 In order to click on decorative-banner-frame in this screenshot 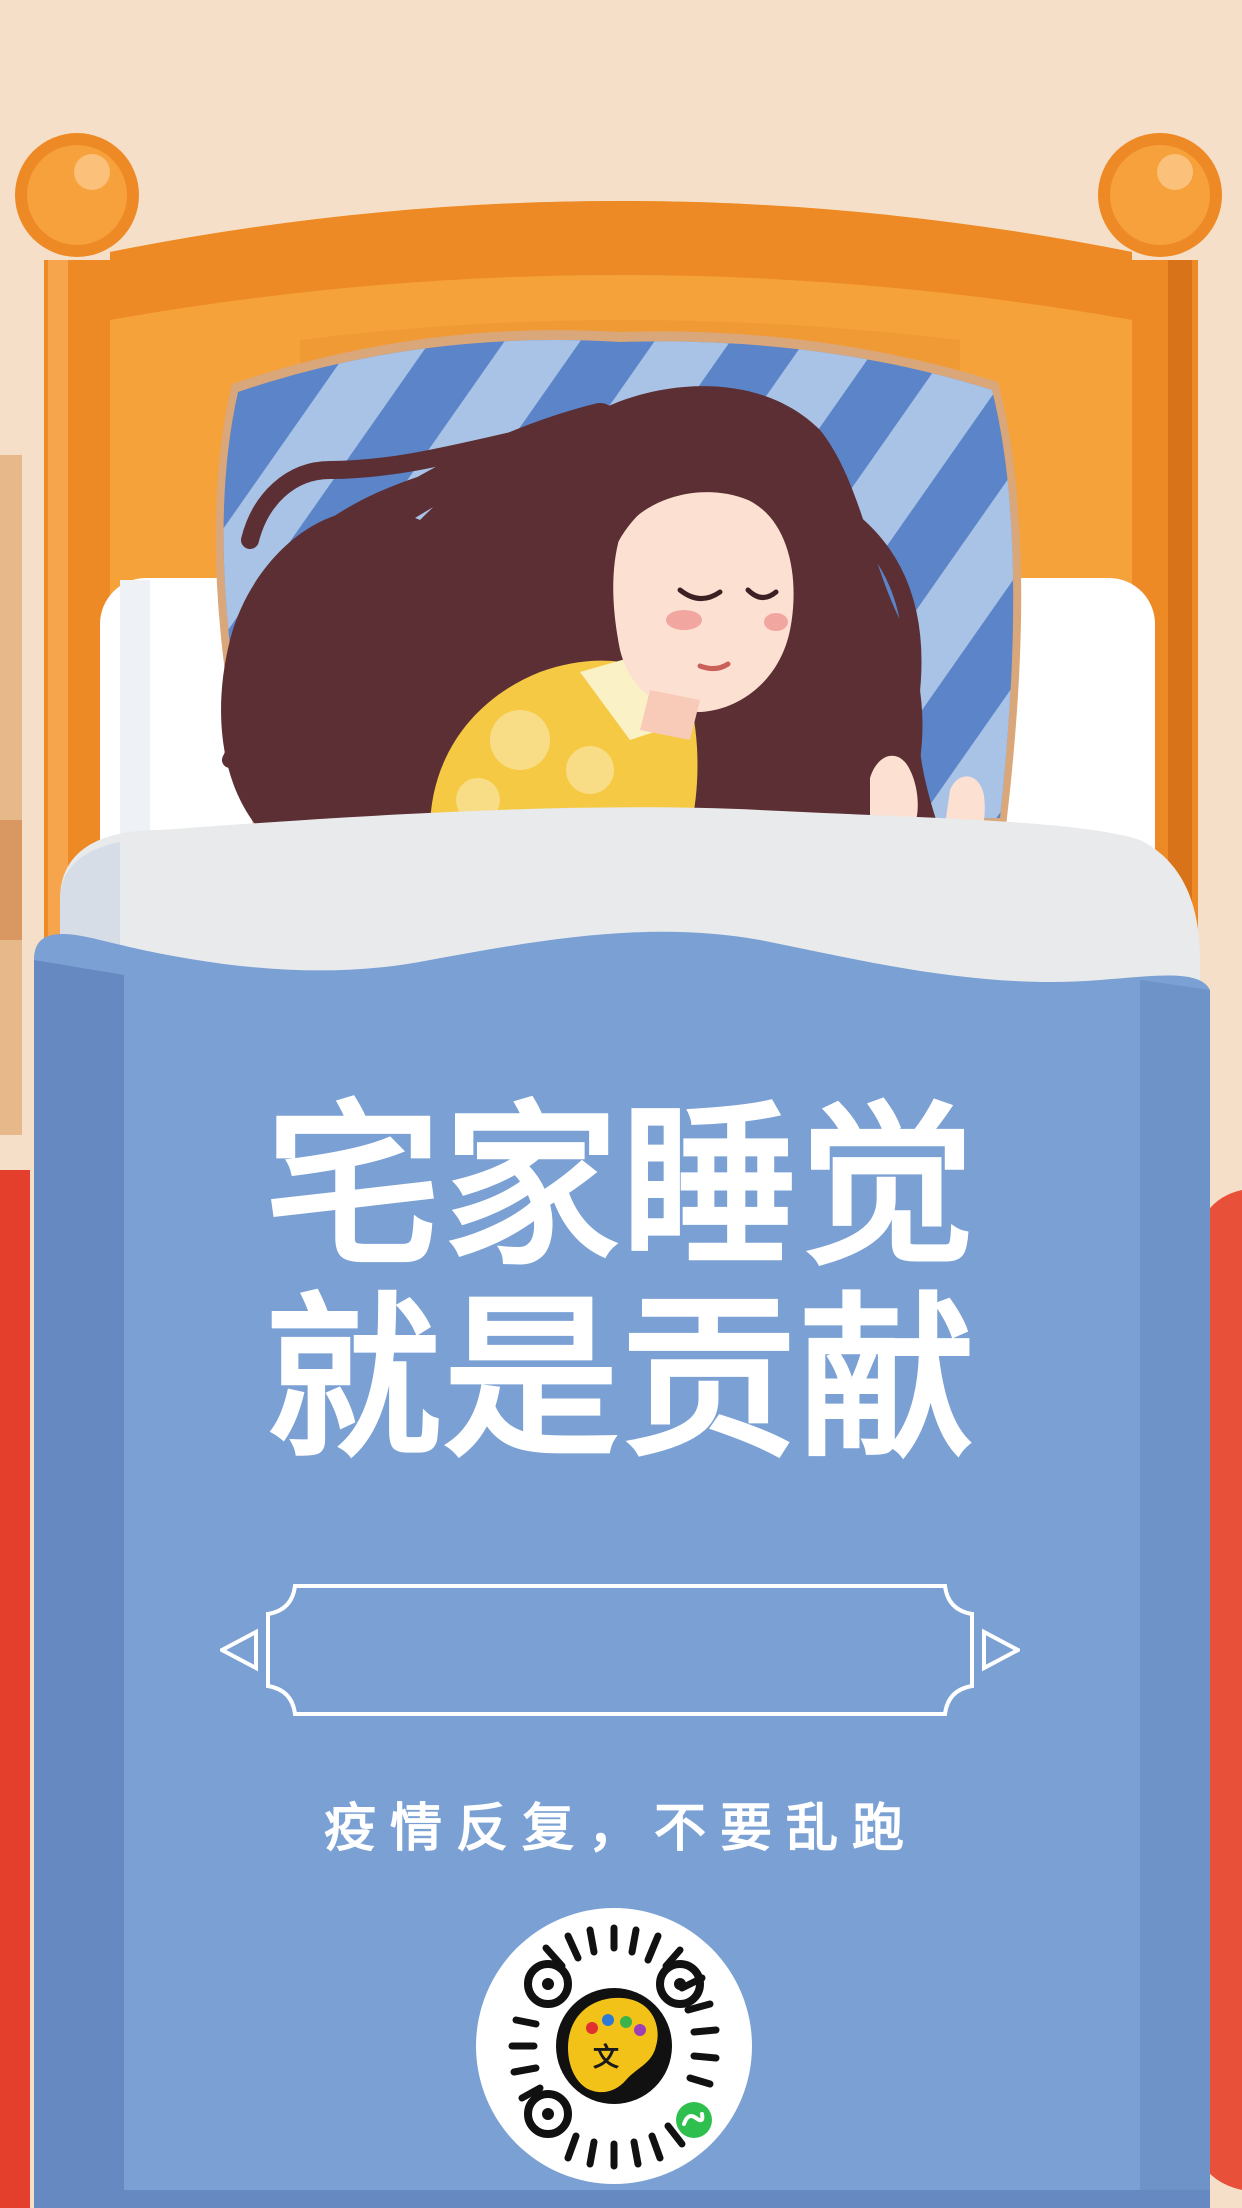, I will do `click(620, 1650)`.